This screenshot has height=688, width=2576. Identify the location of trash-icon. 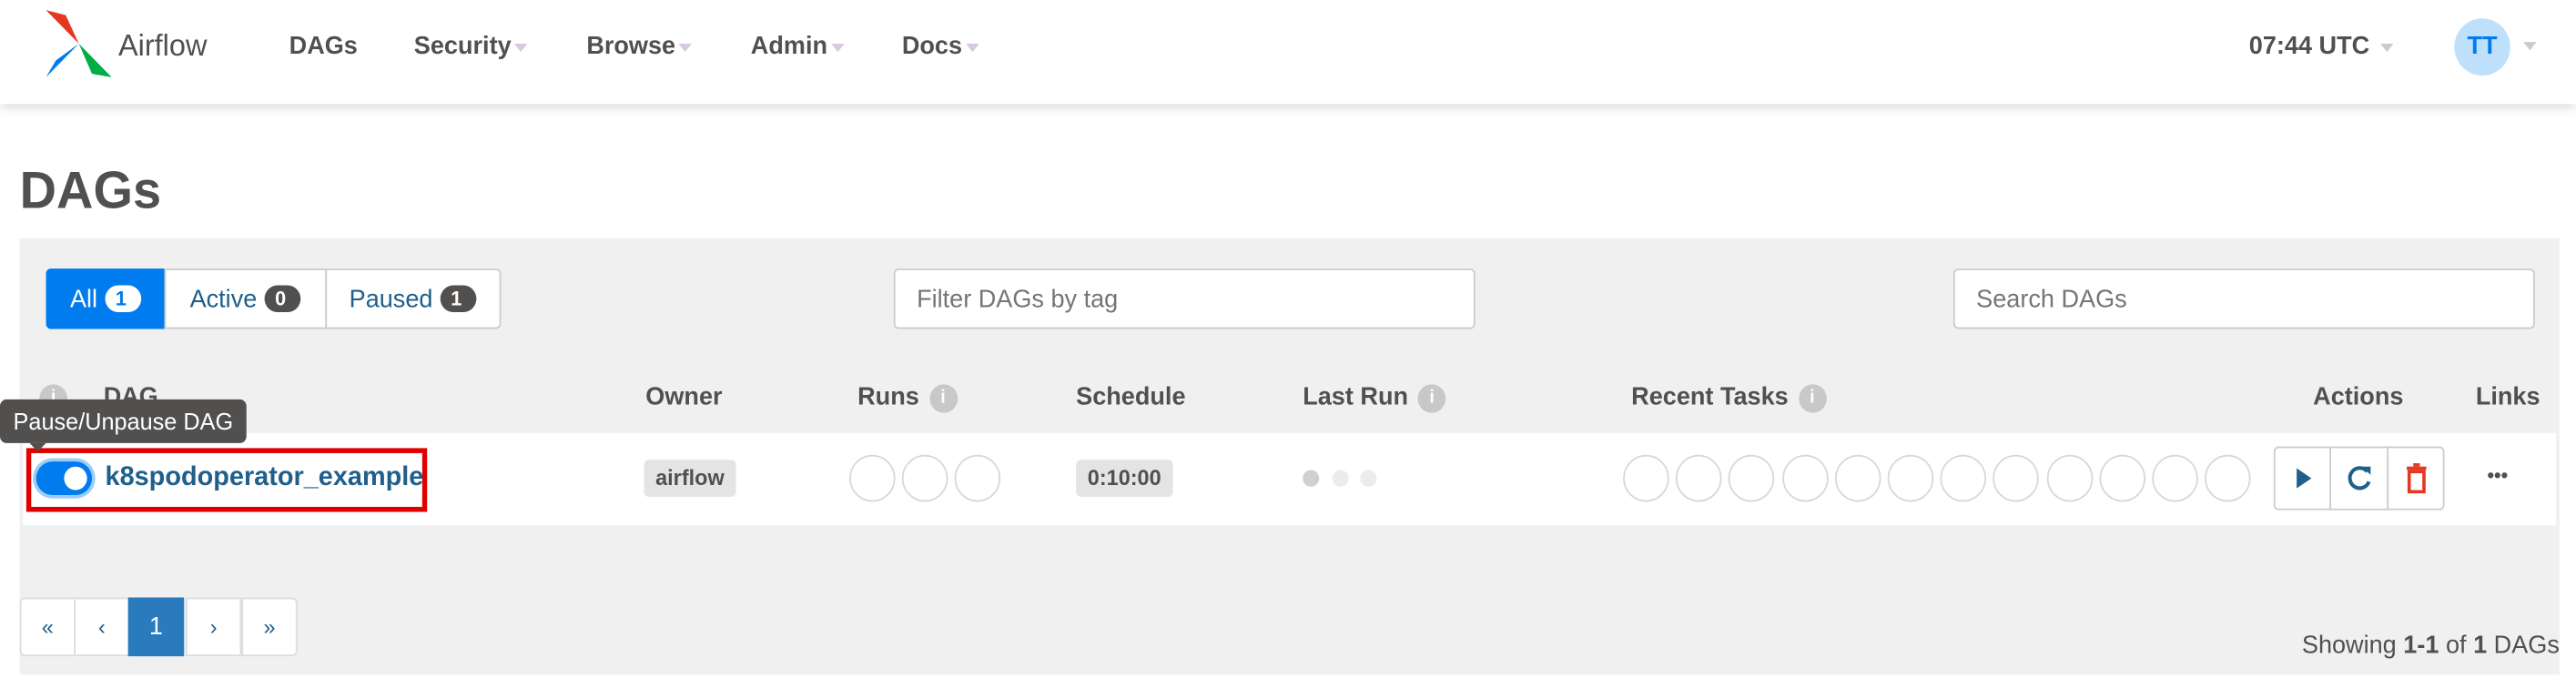
(2416, 478).